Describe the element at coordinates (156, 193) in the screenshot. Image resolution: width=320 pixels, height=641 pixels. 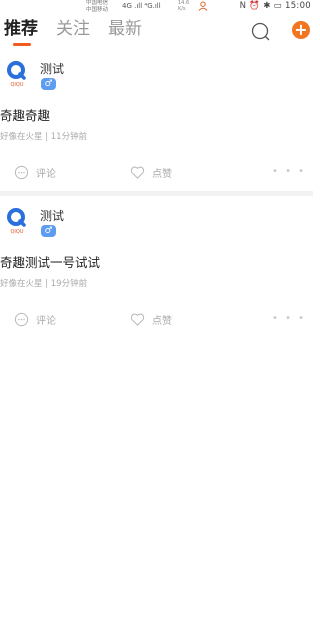
I see `divider` at that location.